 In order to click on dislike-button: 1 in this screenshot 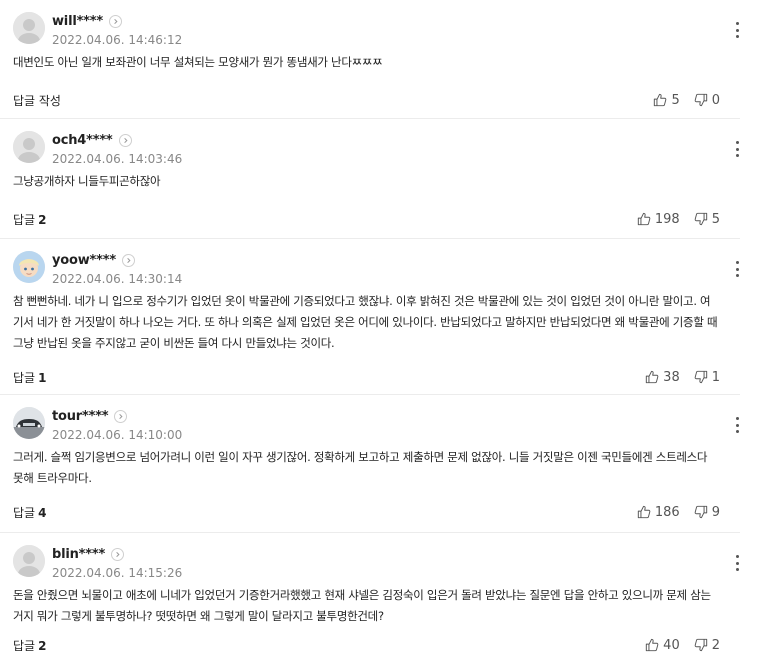, I will do `click(707, 377)`.